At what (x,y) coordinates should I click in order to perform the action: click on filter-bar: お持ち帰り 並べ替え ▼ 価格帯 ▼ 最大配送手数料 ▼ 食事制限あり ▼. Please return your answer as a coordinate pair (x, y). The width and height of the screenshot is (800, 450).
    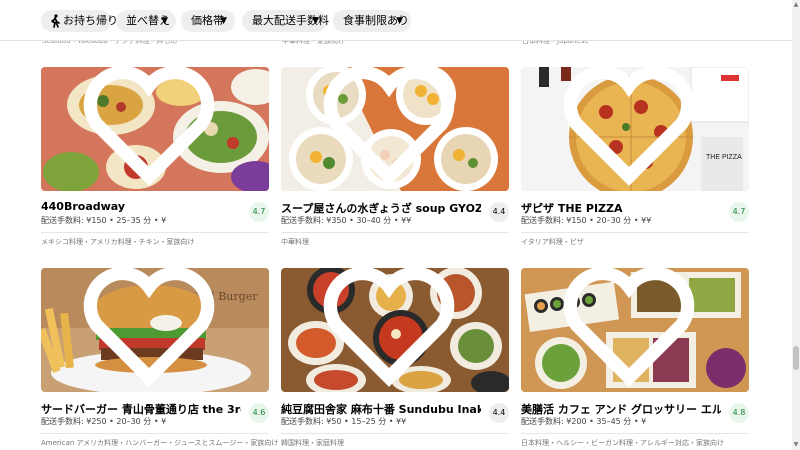
    Looking at the image, I should click on (396, 20).